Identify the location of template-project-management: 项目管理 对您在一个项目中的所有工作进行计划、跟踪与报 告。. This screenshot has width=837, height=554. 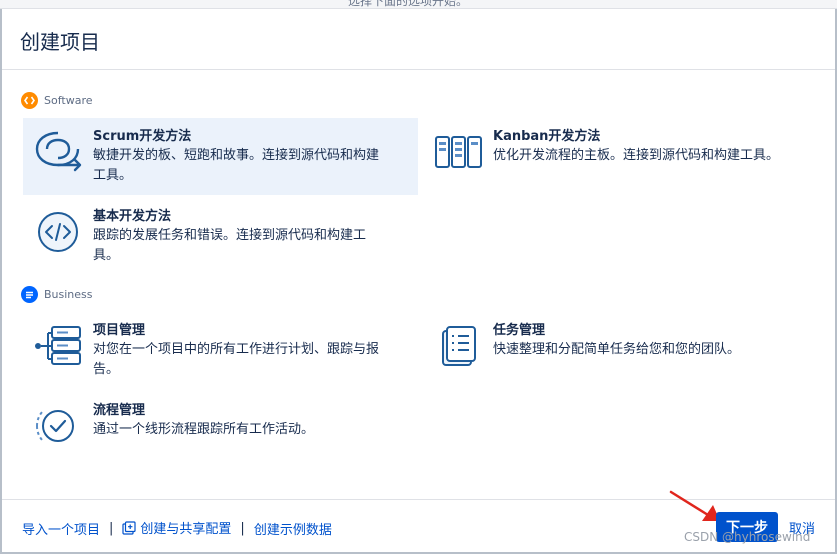
(220, 350).